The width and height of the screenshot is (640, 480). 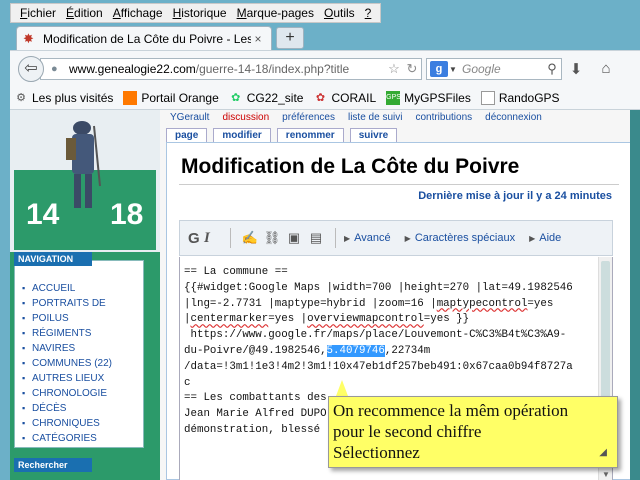 I want to click on advanced-toggle: Avancé, so click(x=372, y=238).